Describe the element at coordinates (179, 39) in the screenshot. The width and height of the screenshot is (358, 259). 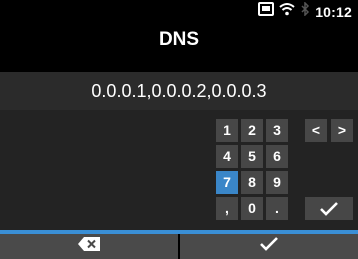
I see `page-title: DNS` at that location.